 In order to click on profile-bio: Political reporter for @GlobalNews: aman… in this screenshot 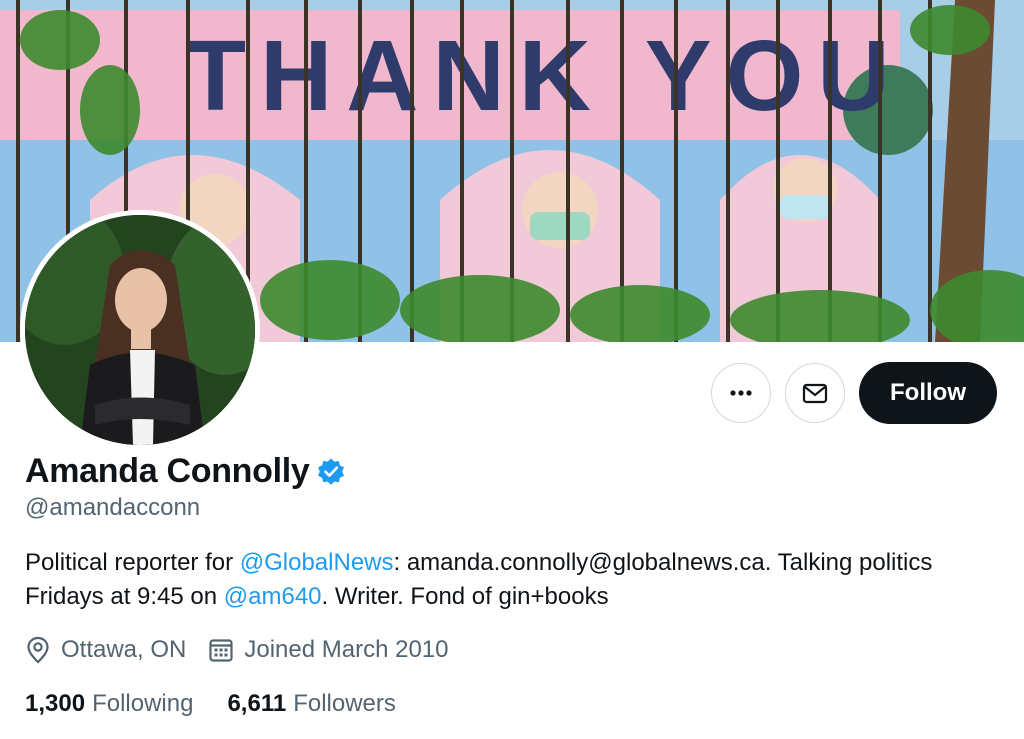, I will do `click(505, 580)`.